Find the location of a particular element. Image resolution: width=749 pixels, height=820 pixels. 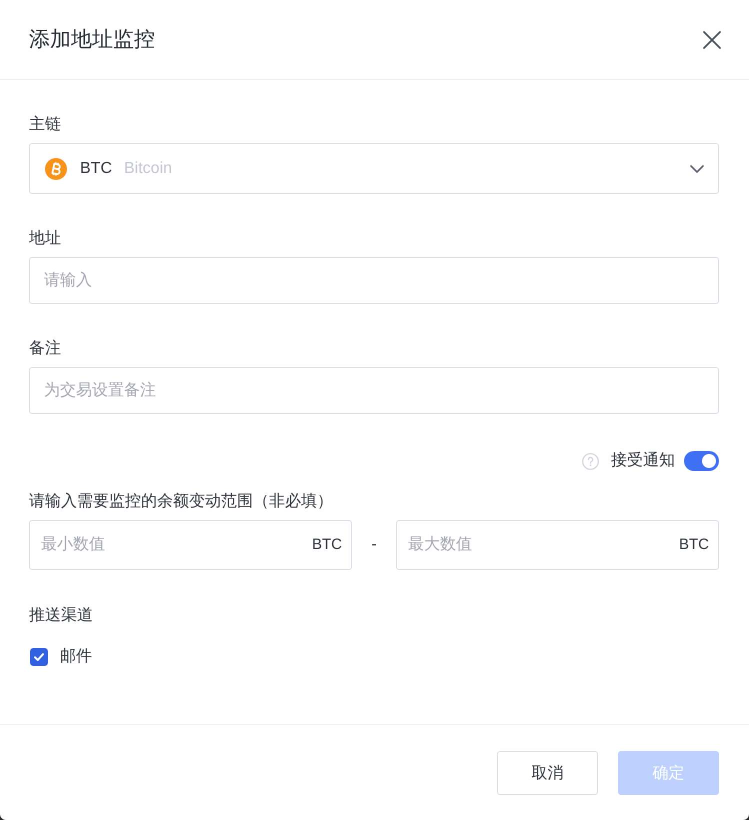

notify-switch is located at coordinates (701, 461).